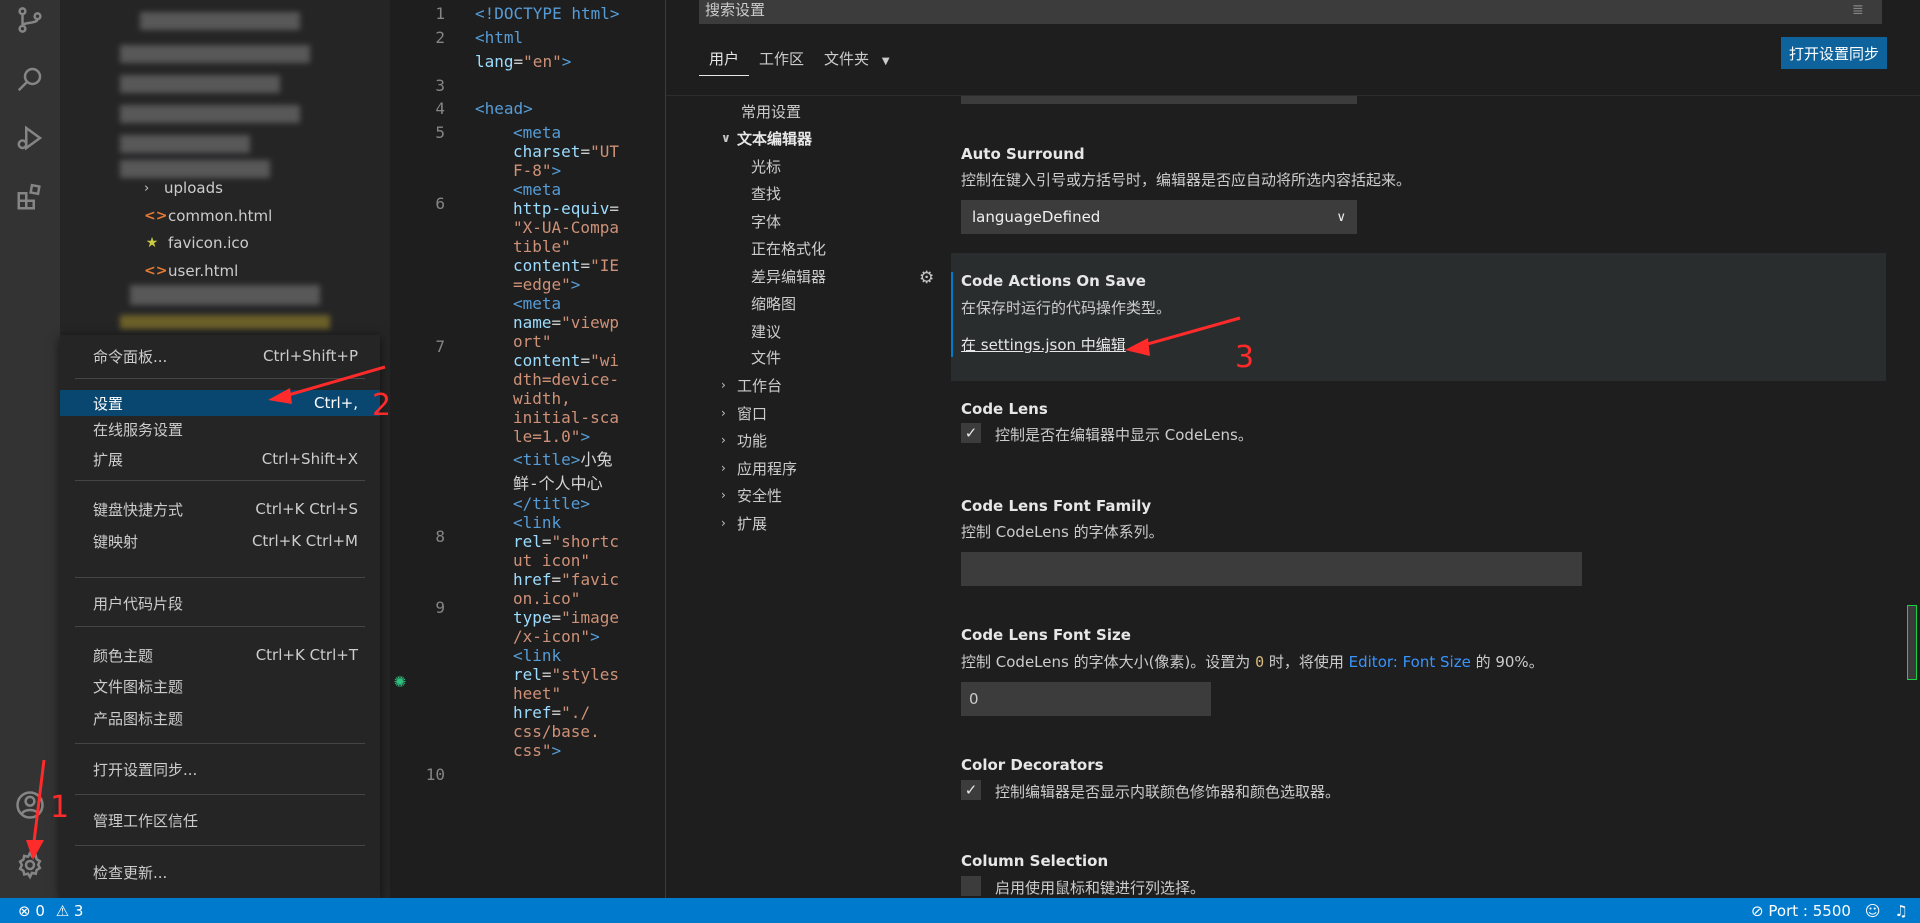 Image resolution: width=1920 pixels, height=923 pixels. Describe the element at coordinates (1901, 911) in the screenshot. I see `bell-icon: ♫` at that location.